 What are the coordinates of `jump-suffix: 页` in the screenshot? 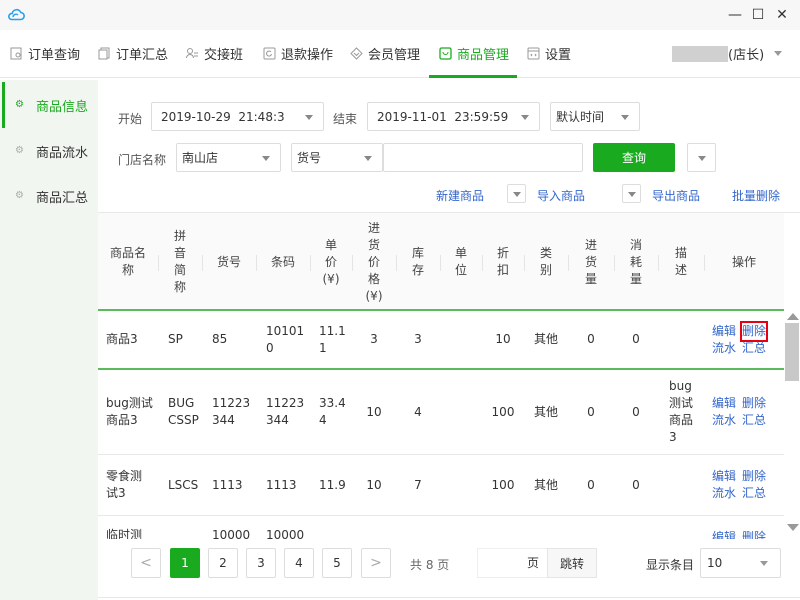 It's located at (532, 563).